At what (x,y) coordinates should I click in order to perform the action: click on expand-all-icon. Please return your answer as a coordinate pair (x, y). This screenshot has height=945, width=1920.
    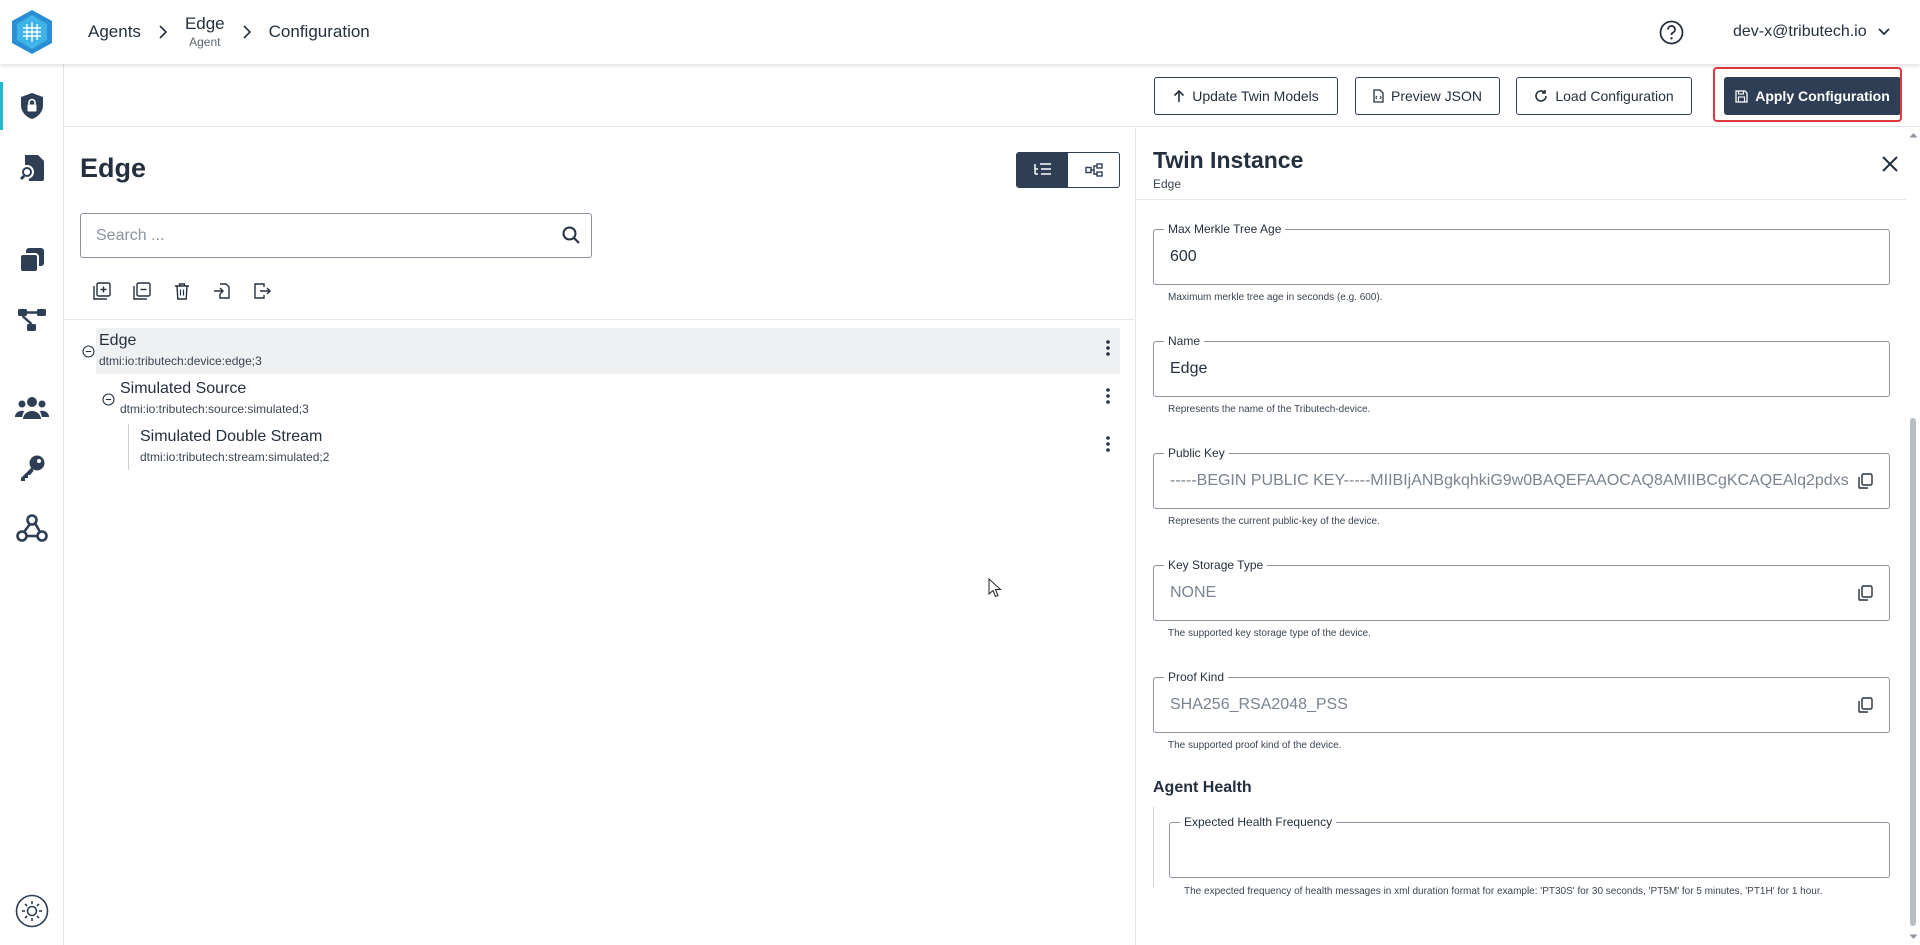
    Looking at the image, I should click on (102, 291).